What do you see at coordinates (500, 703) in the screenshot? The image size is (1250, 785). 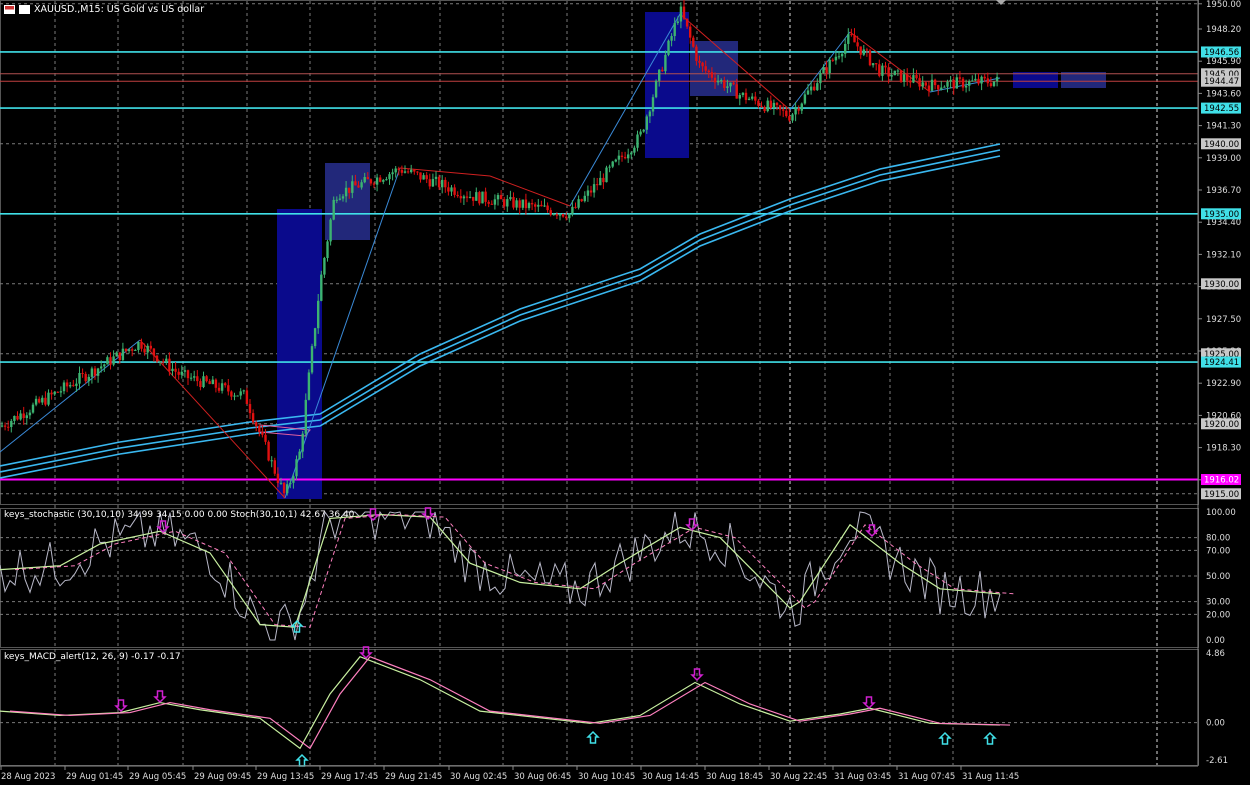 I see `macd-main-line` at bounding box center [500, 703].